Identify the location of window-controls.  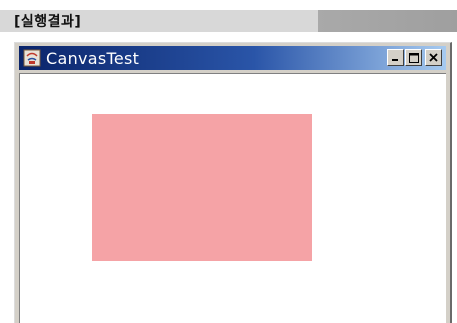
(414, 57).